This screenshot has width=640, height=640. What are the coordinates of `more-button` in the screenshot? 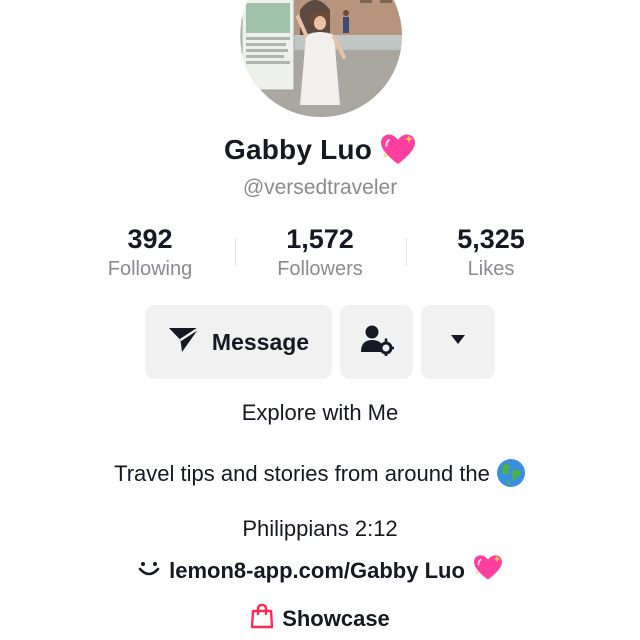 It's located at (458, 342).